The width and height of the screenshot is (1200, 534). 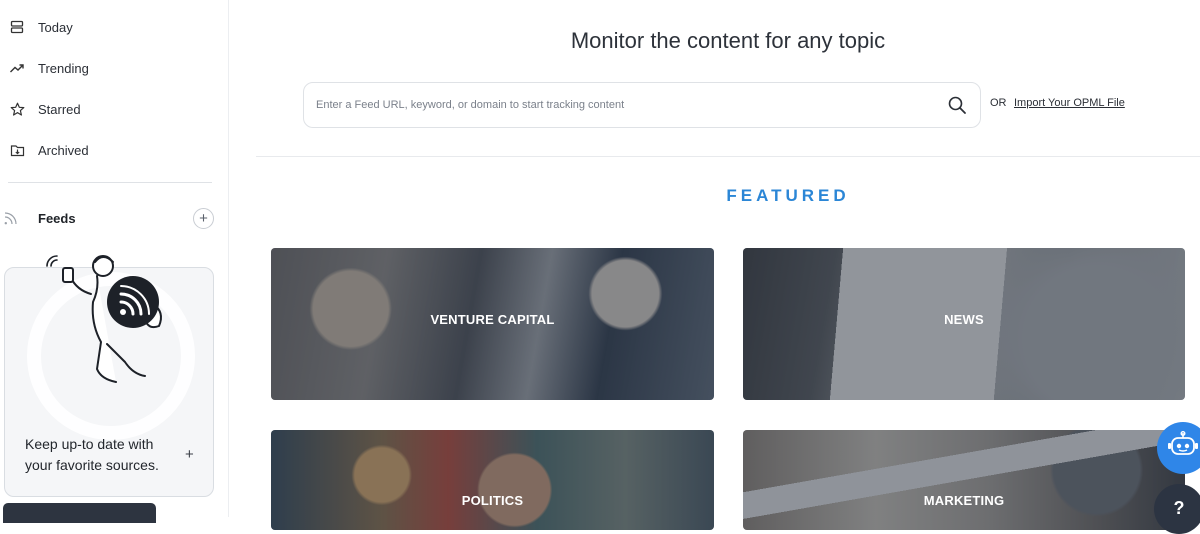 I want to click on sidebar-item-label: Archived, so click(x=63, y=150).